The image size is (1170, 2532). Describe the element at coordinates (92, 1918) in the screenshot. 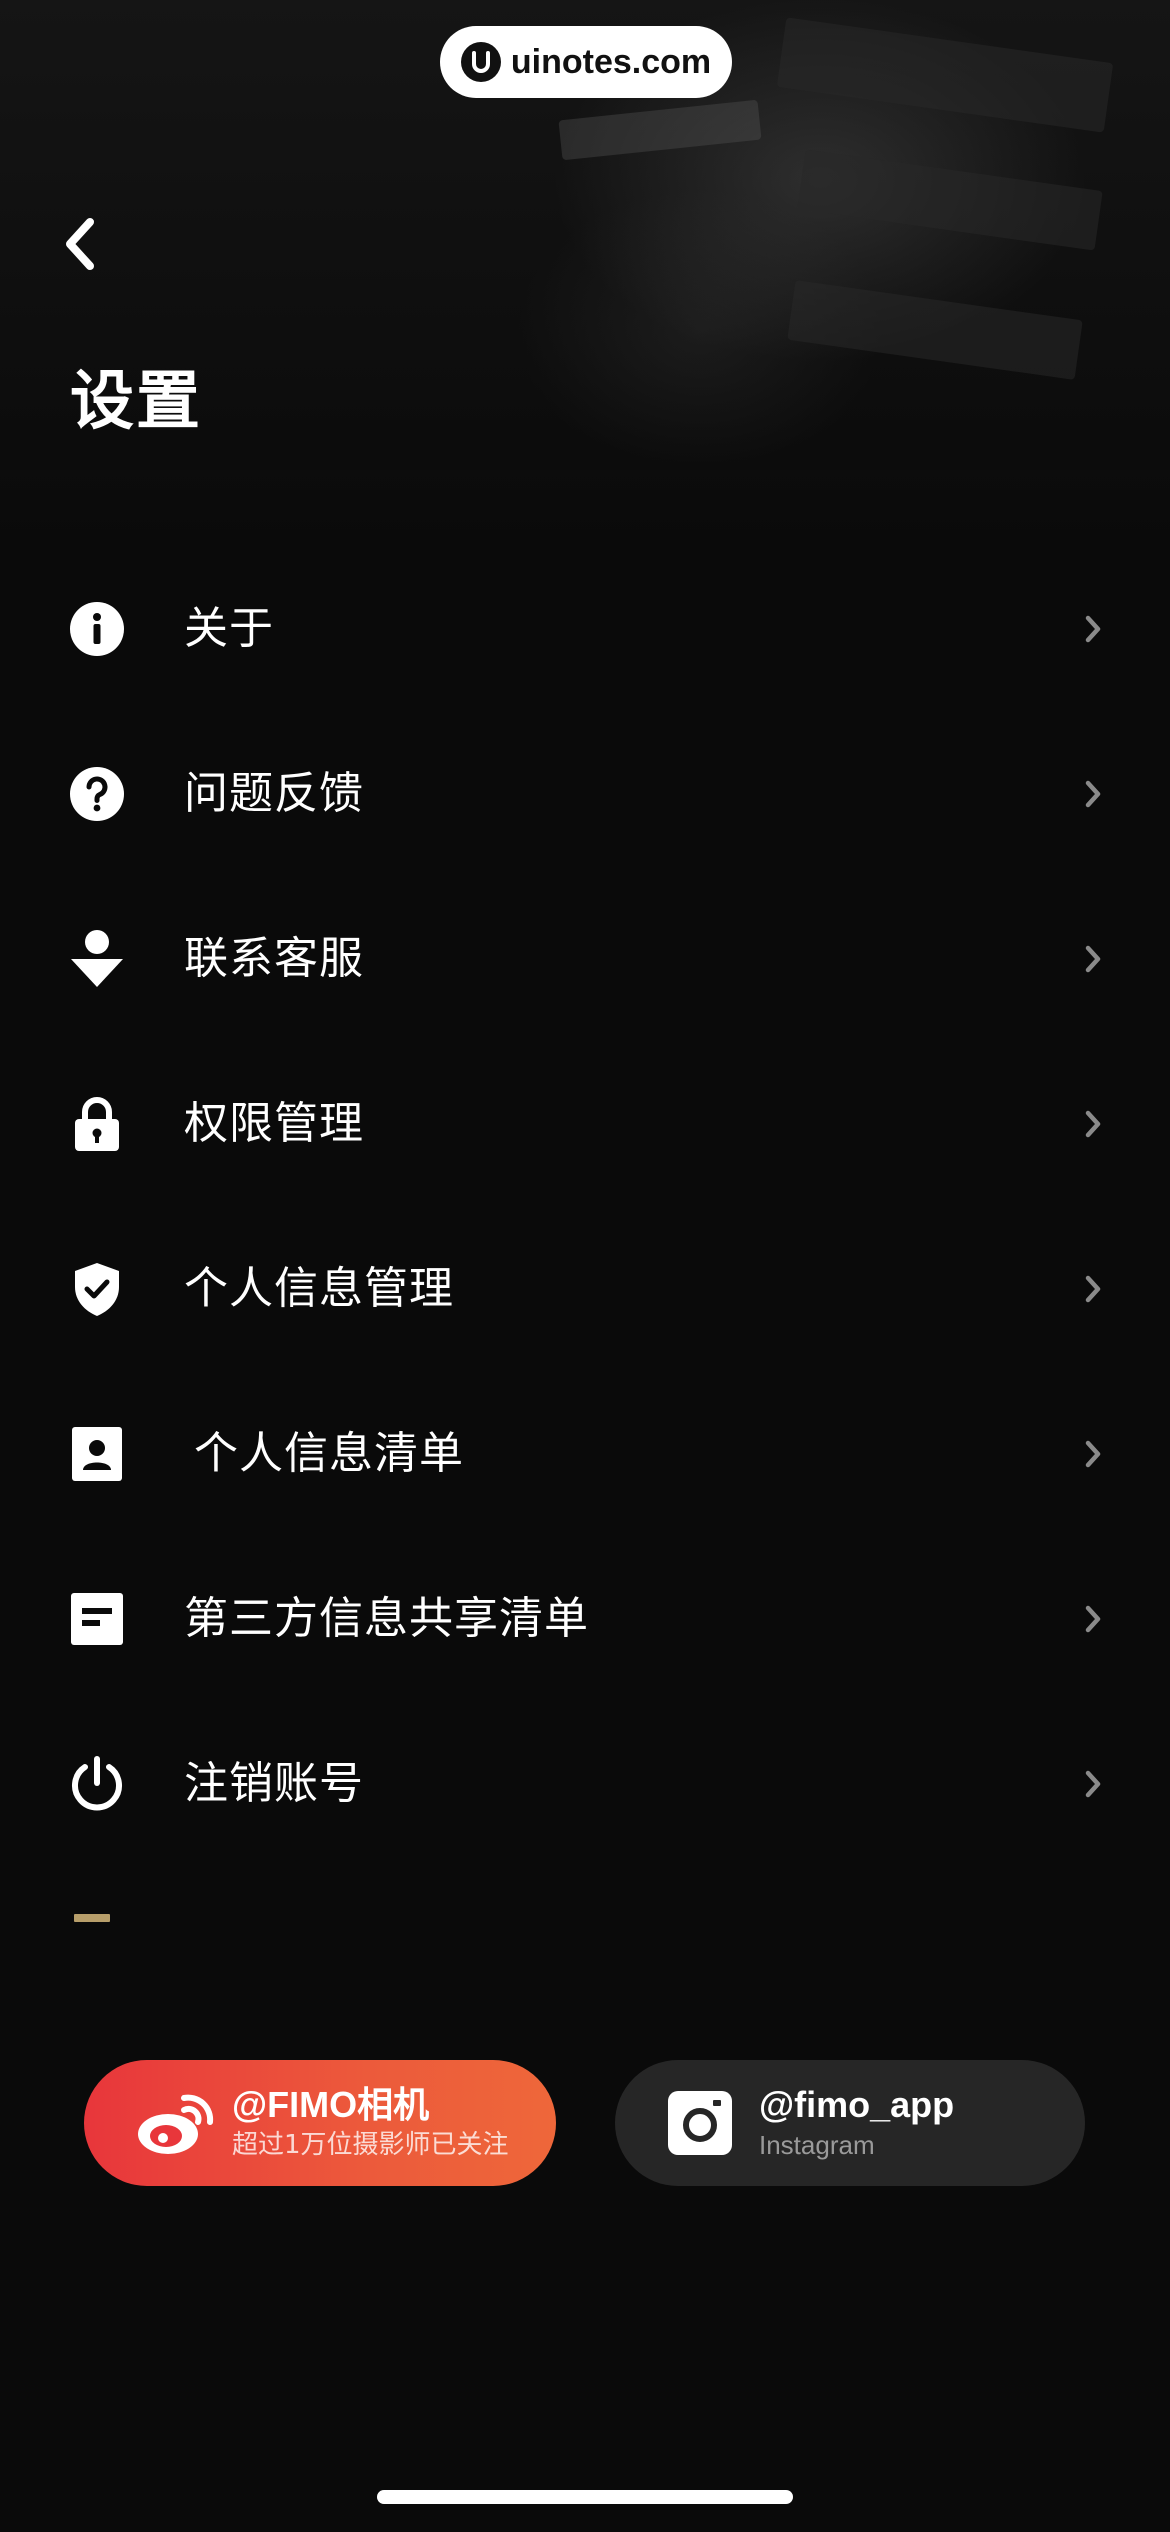

I see `section-divider` at that location.